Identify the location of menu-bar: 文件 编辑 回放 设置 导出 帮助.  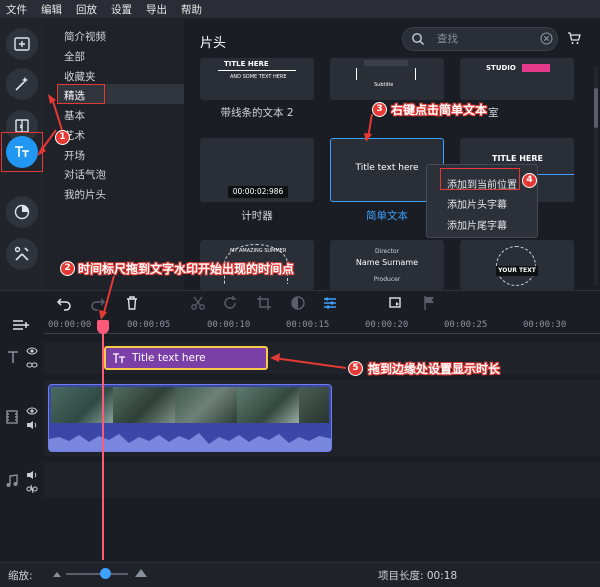
(300, 9).